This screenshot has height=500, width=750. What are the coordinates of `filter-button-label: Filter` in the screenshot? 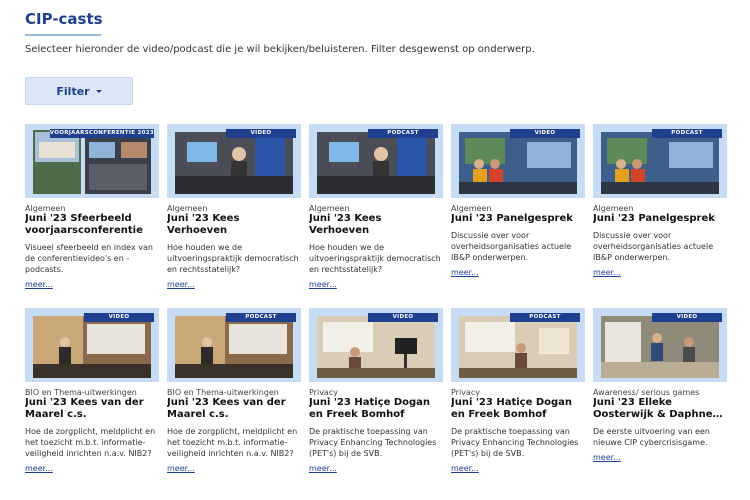 It's located at (73, 91).